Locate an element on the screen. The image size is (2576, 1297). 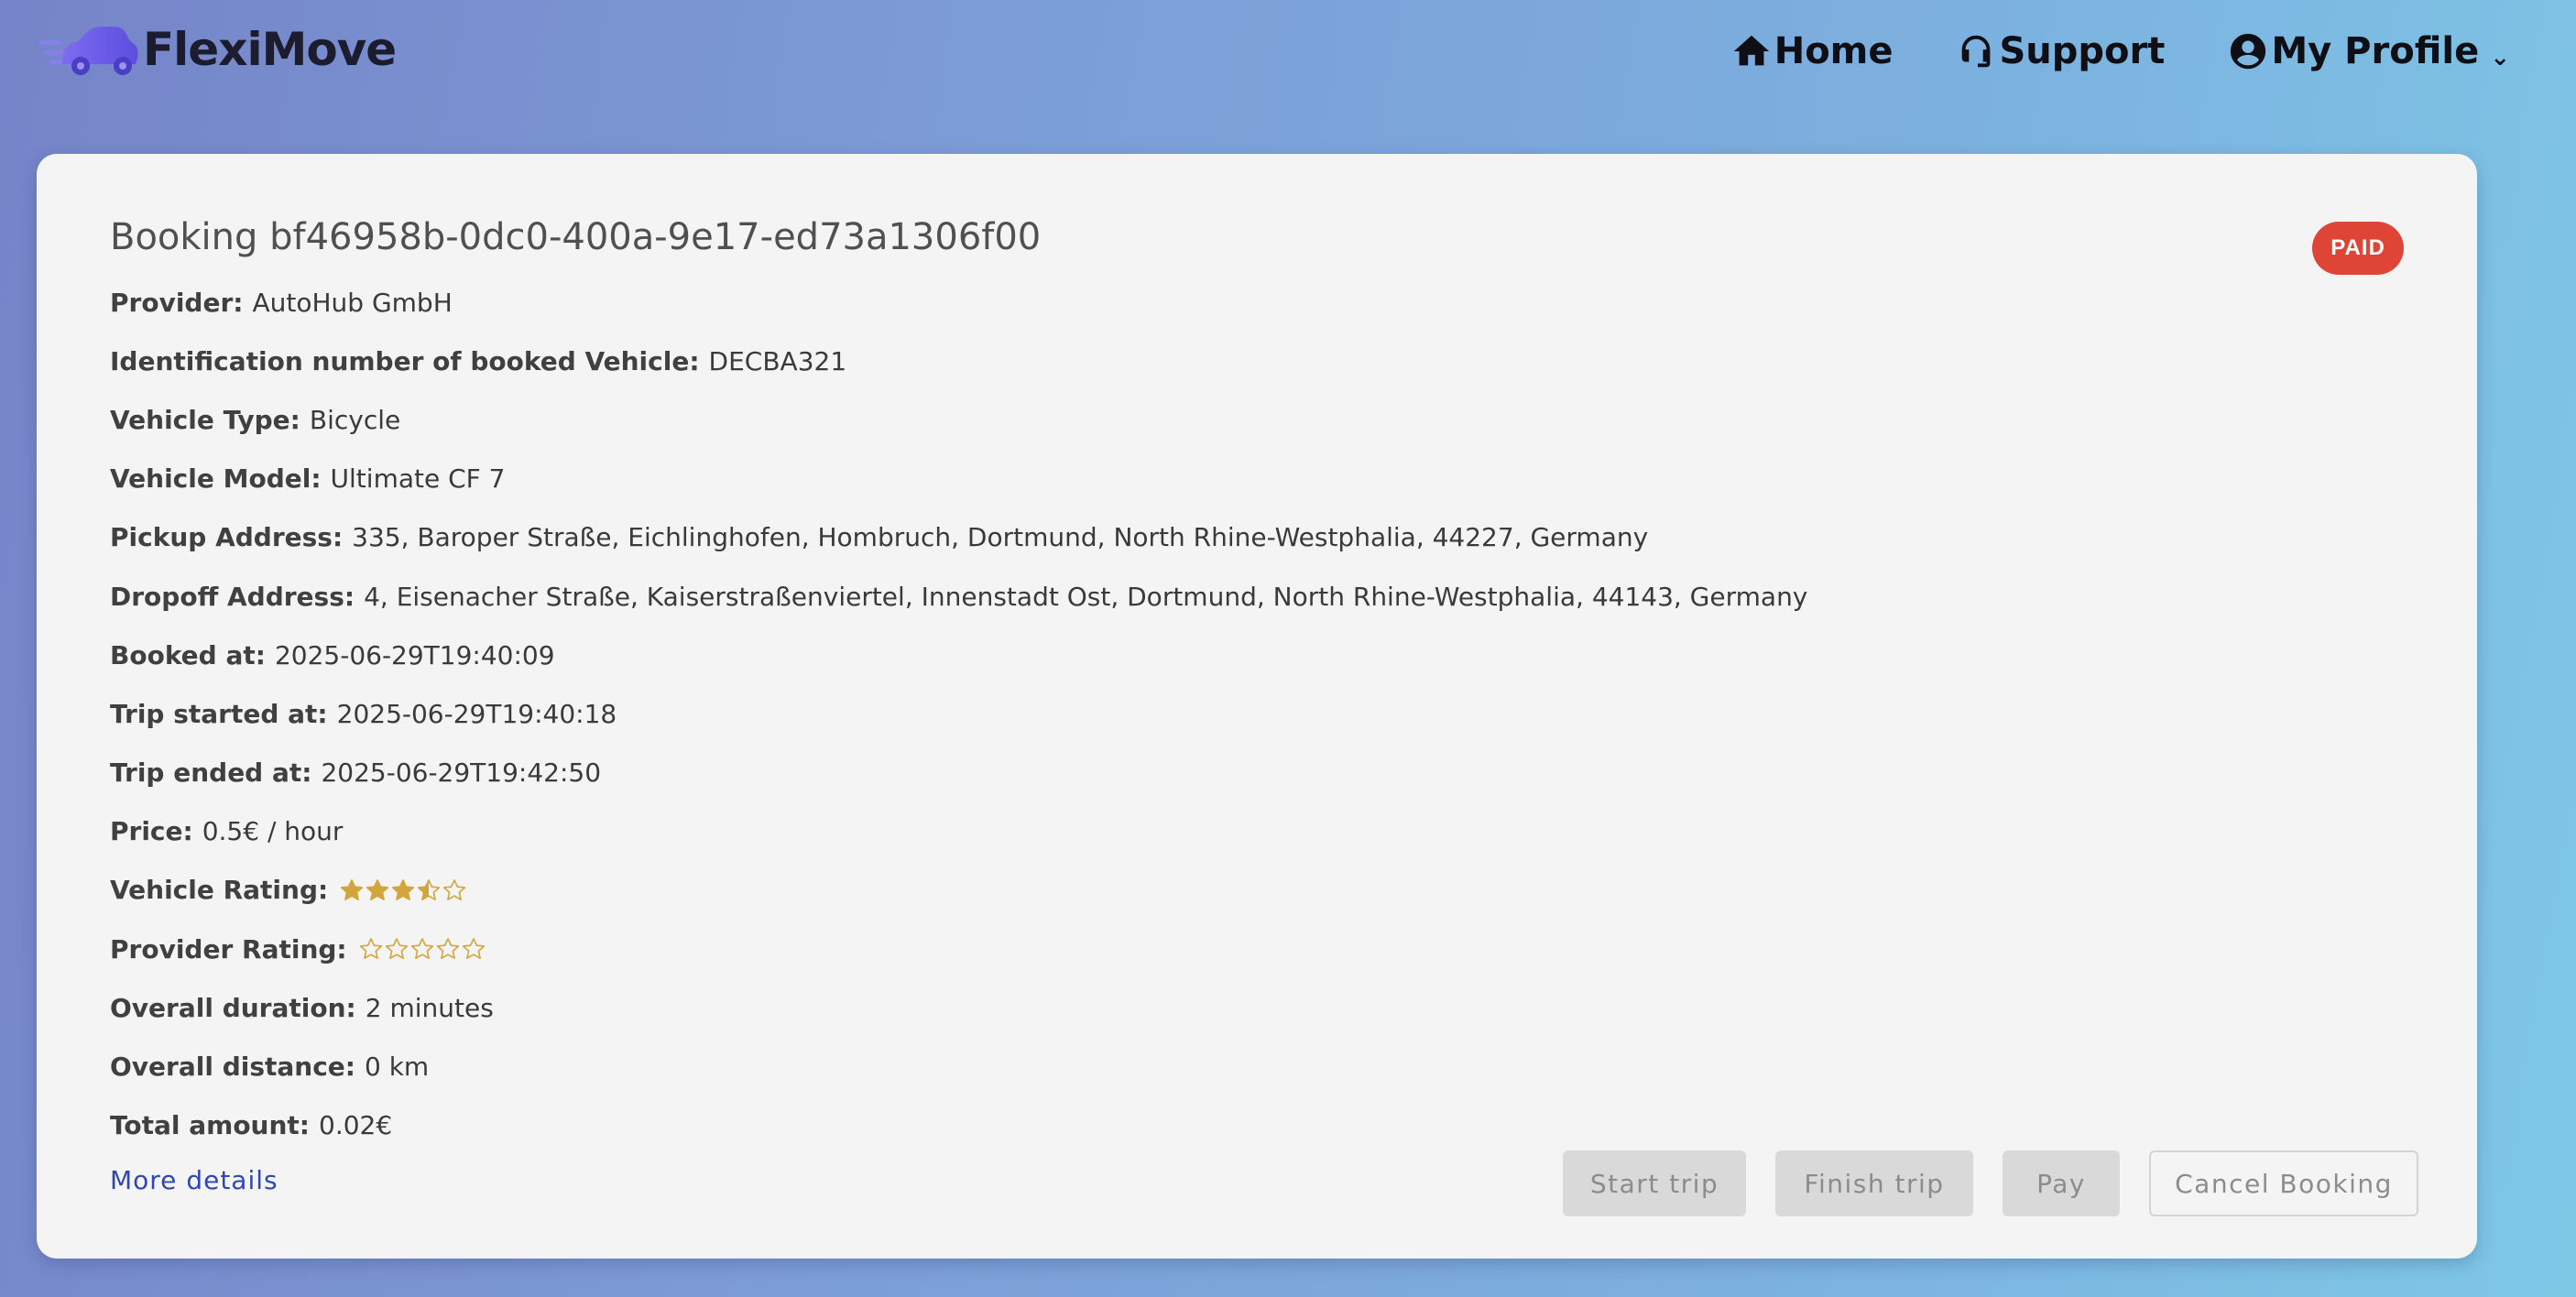
detail-vehicle-type: Vehicle Type: Bicycle is located at coordinates (959, 419).